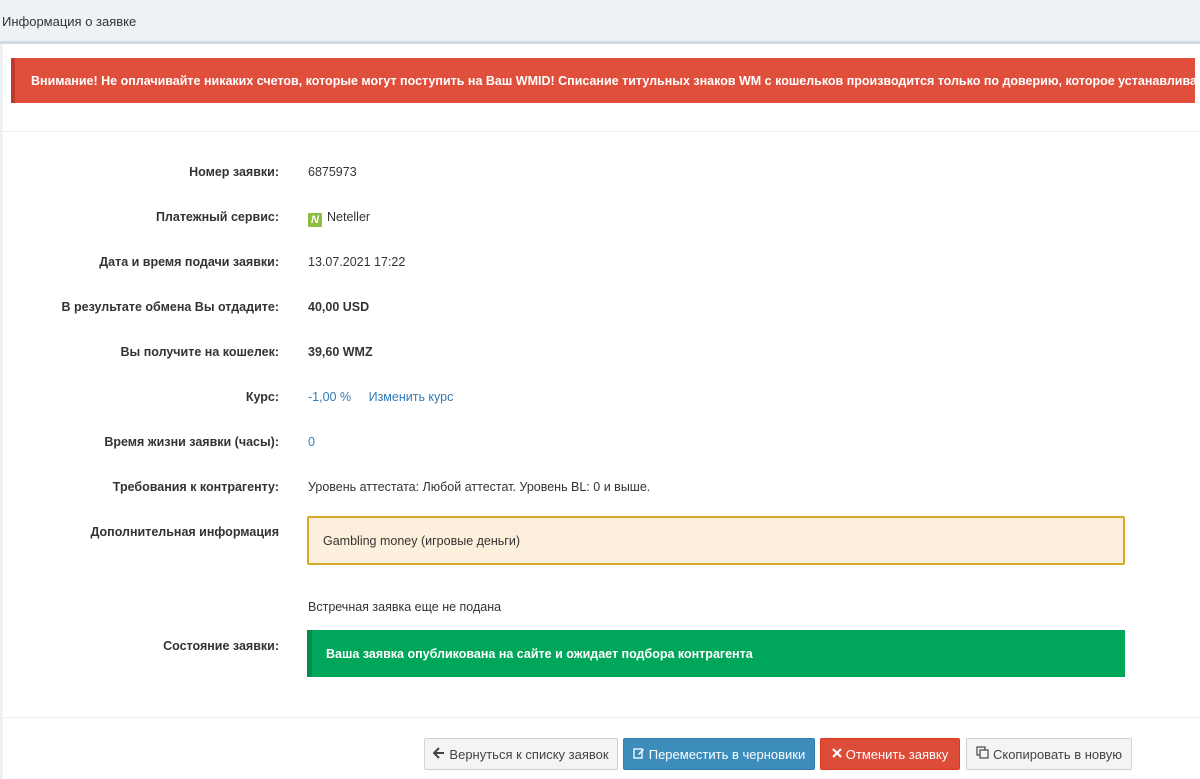 This screenshot has height=779, width=1200. What do you see at coordinates (349, 217) in the screenshot?
I see `payment-service-name: Neteller` at bounding box center [349, 217].